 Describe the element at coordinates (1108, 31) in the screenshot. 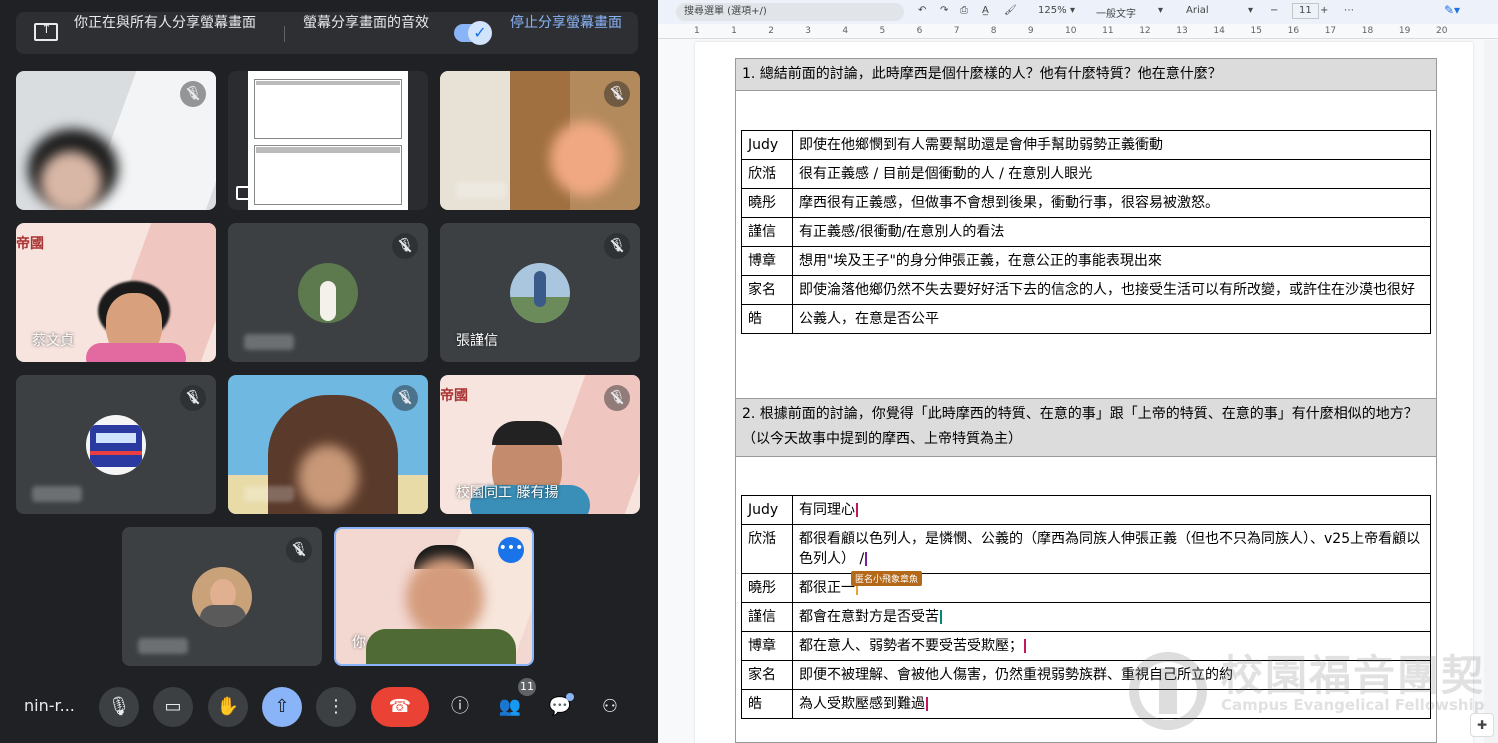

I see `ruler-tick: 11` at that location.